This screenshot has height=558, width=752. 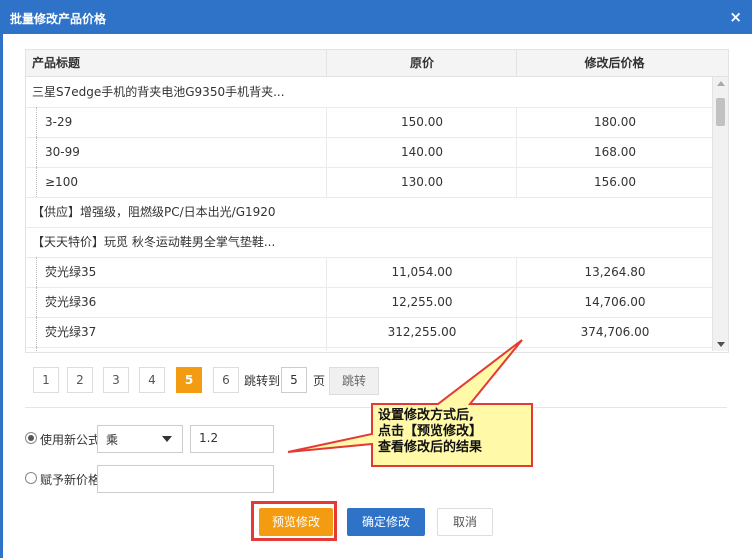 What do you see at coordinates (232, 439) in the screenshot?
I see `formula-value-input: 1.2` at bounding box center [232, 439].